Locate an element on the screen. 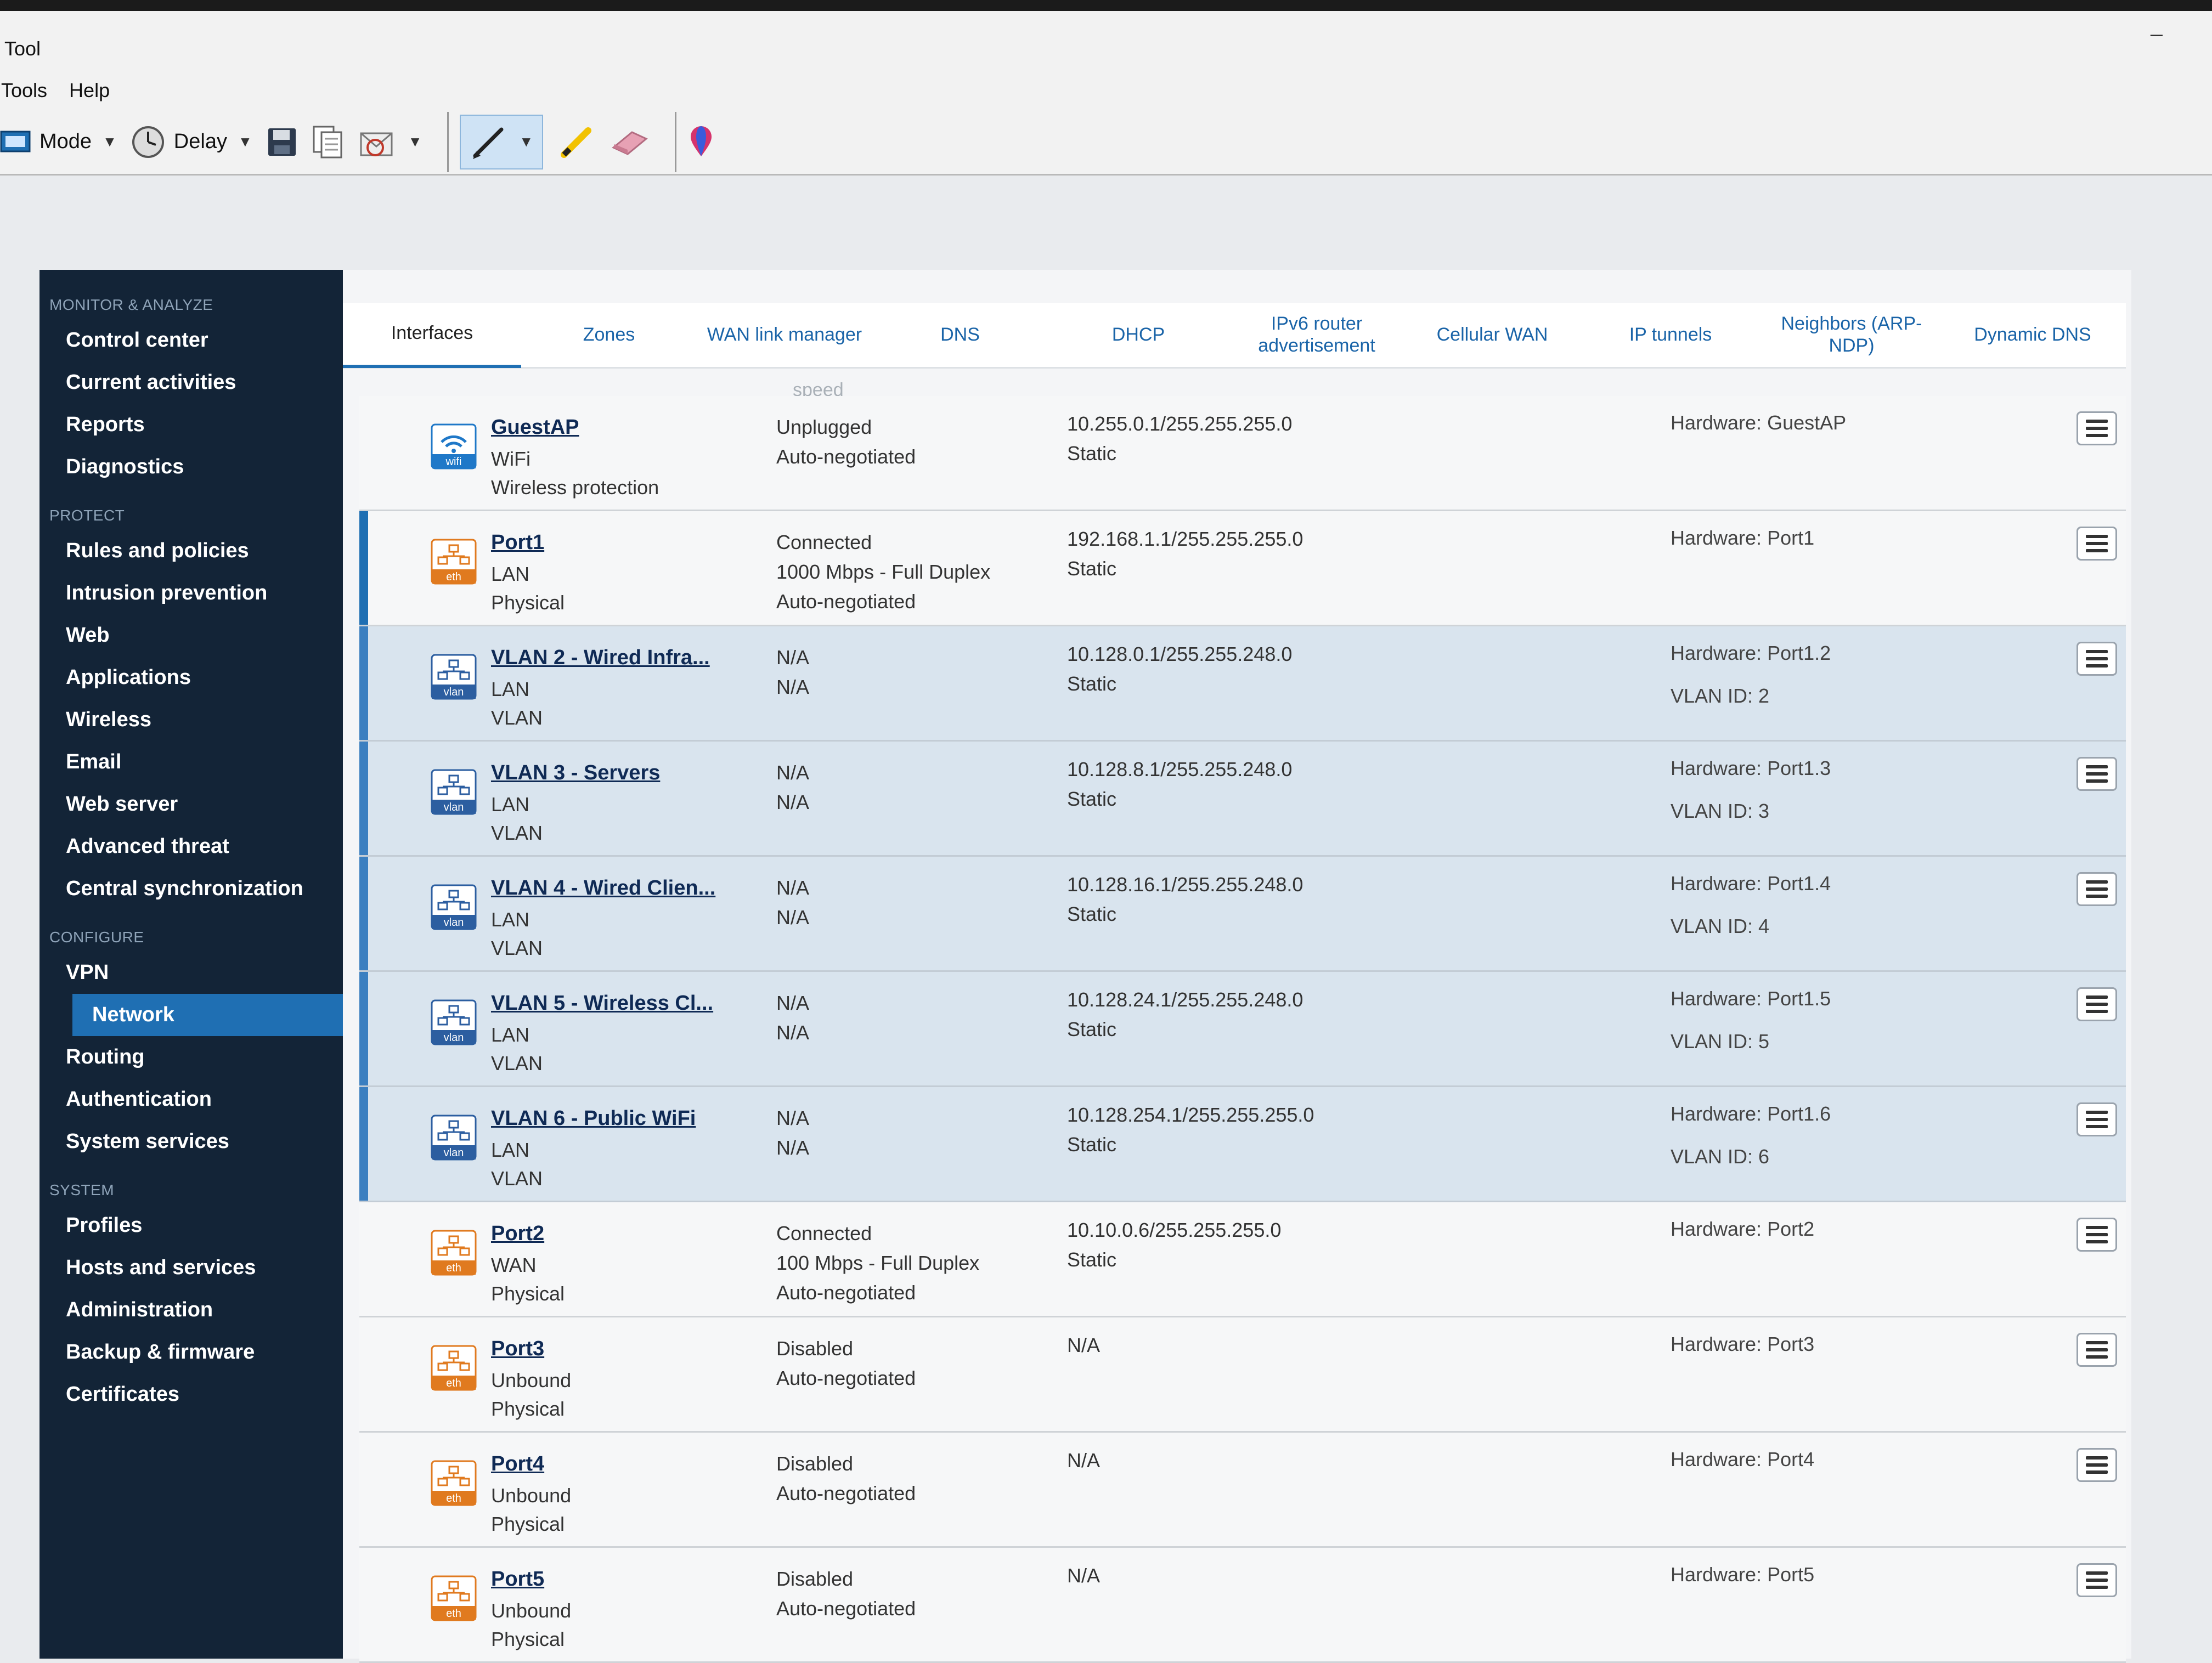  new-snip-icon is located at coordinates (15, 141).